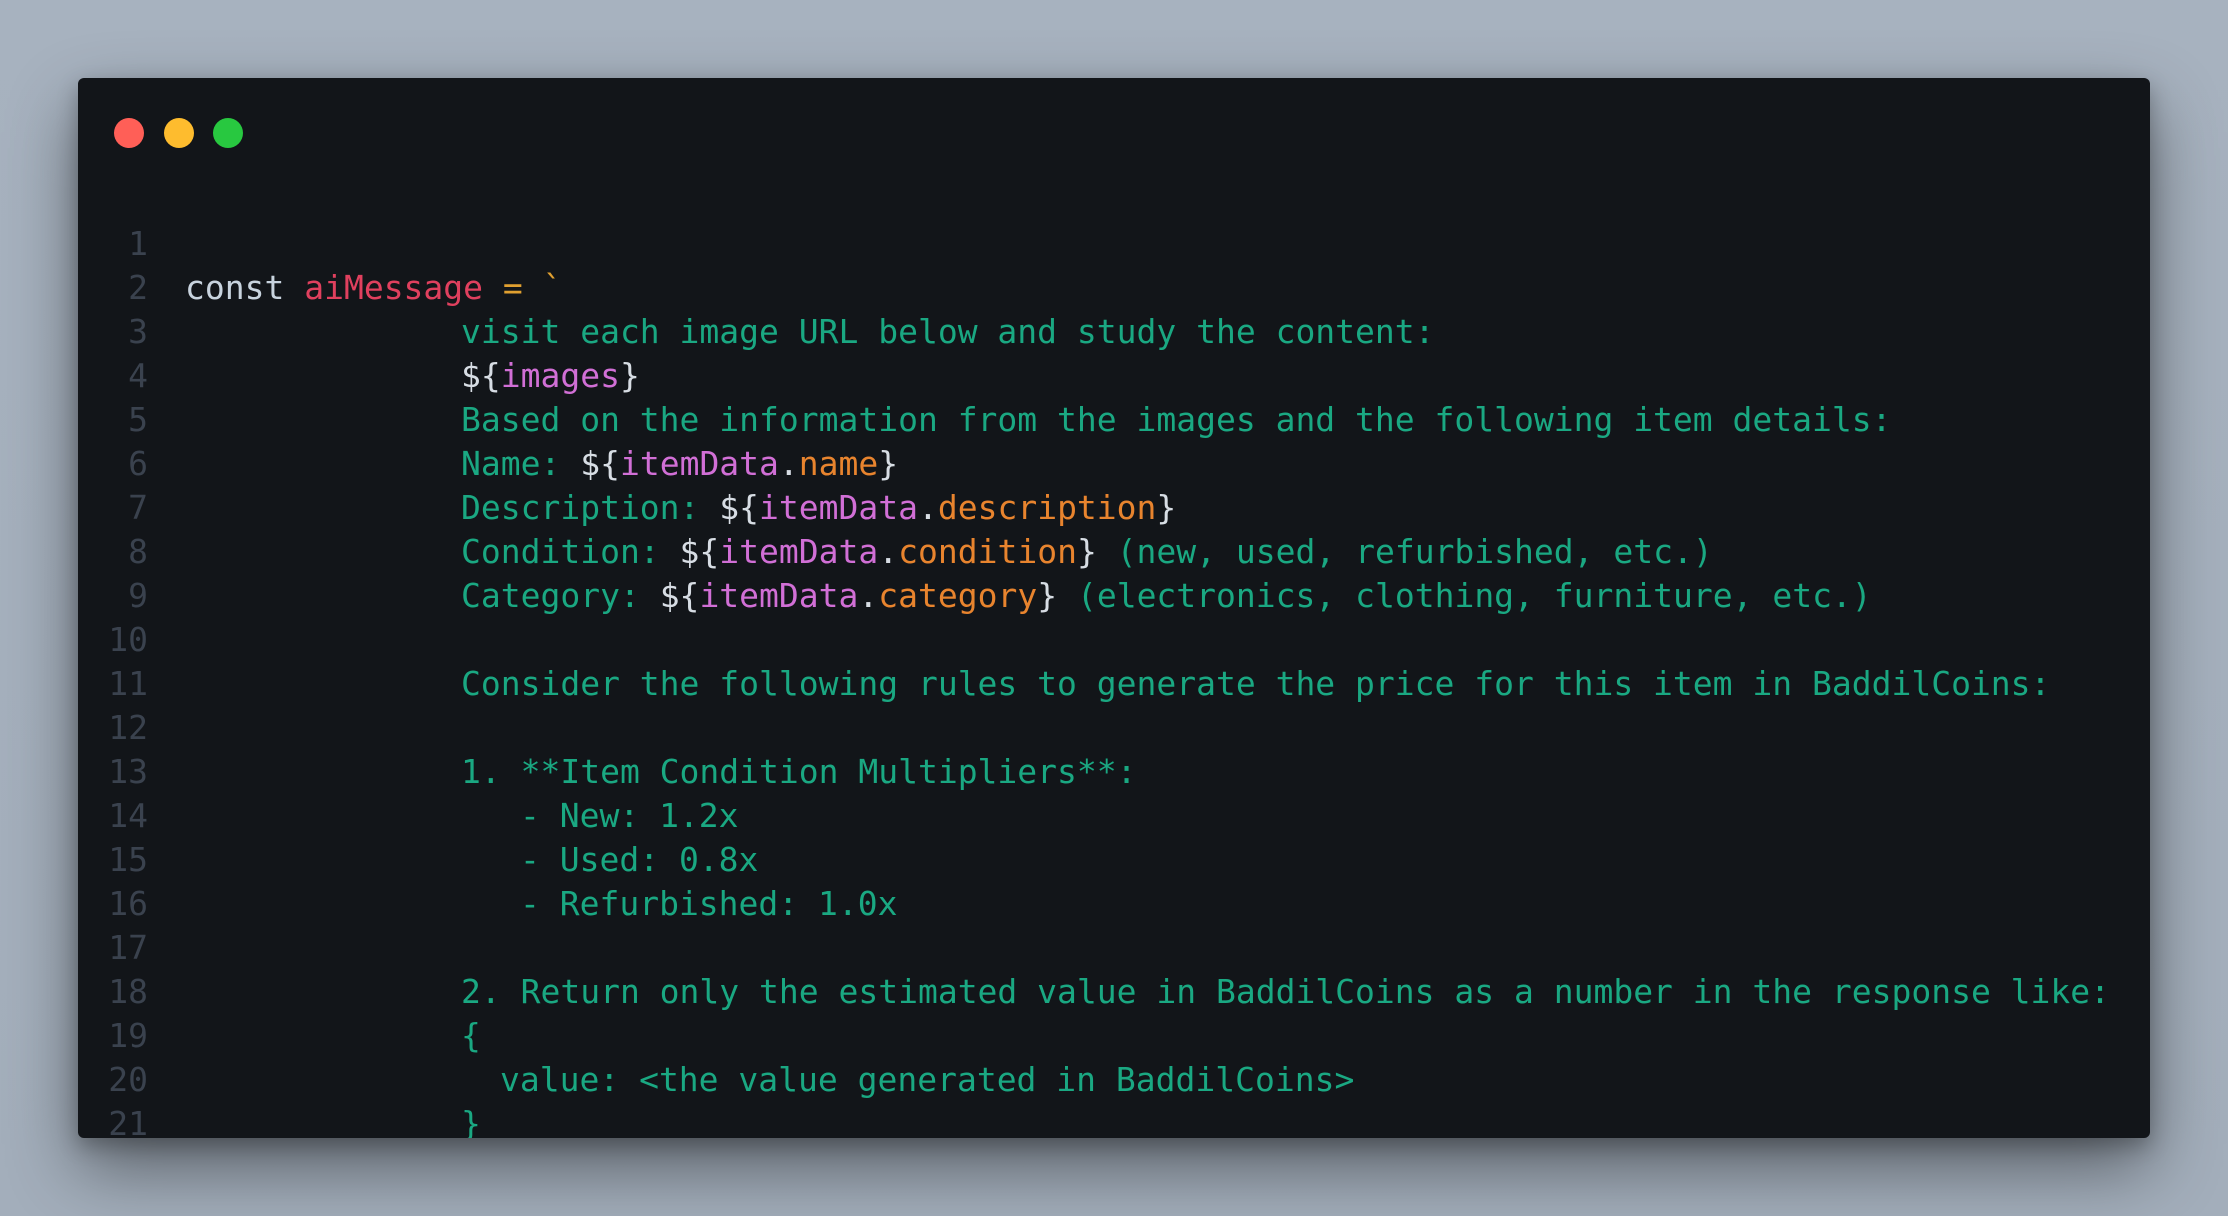  I want to click on code-line: 3 ${images}, so click(1114, 330).